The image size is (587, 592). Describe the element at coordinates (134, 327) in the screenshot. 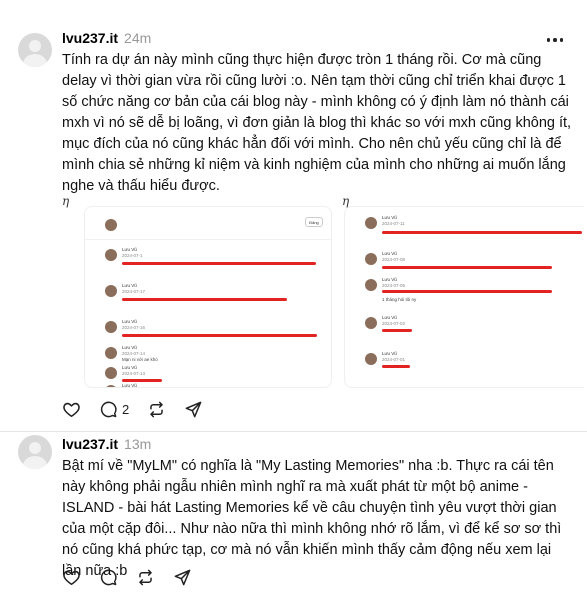

I see `mini-time: 2024-07-16` at that location.